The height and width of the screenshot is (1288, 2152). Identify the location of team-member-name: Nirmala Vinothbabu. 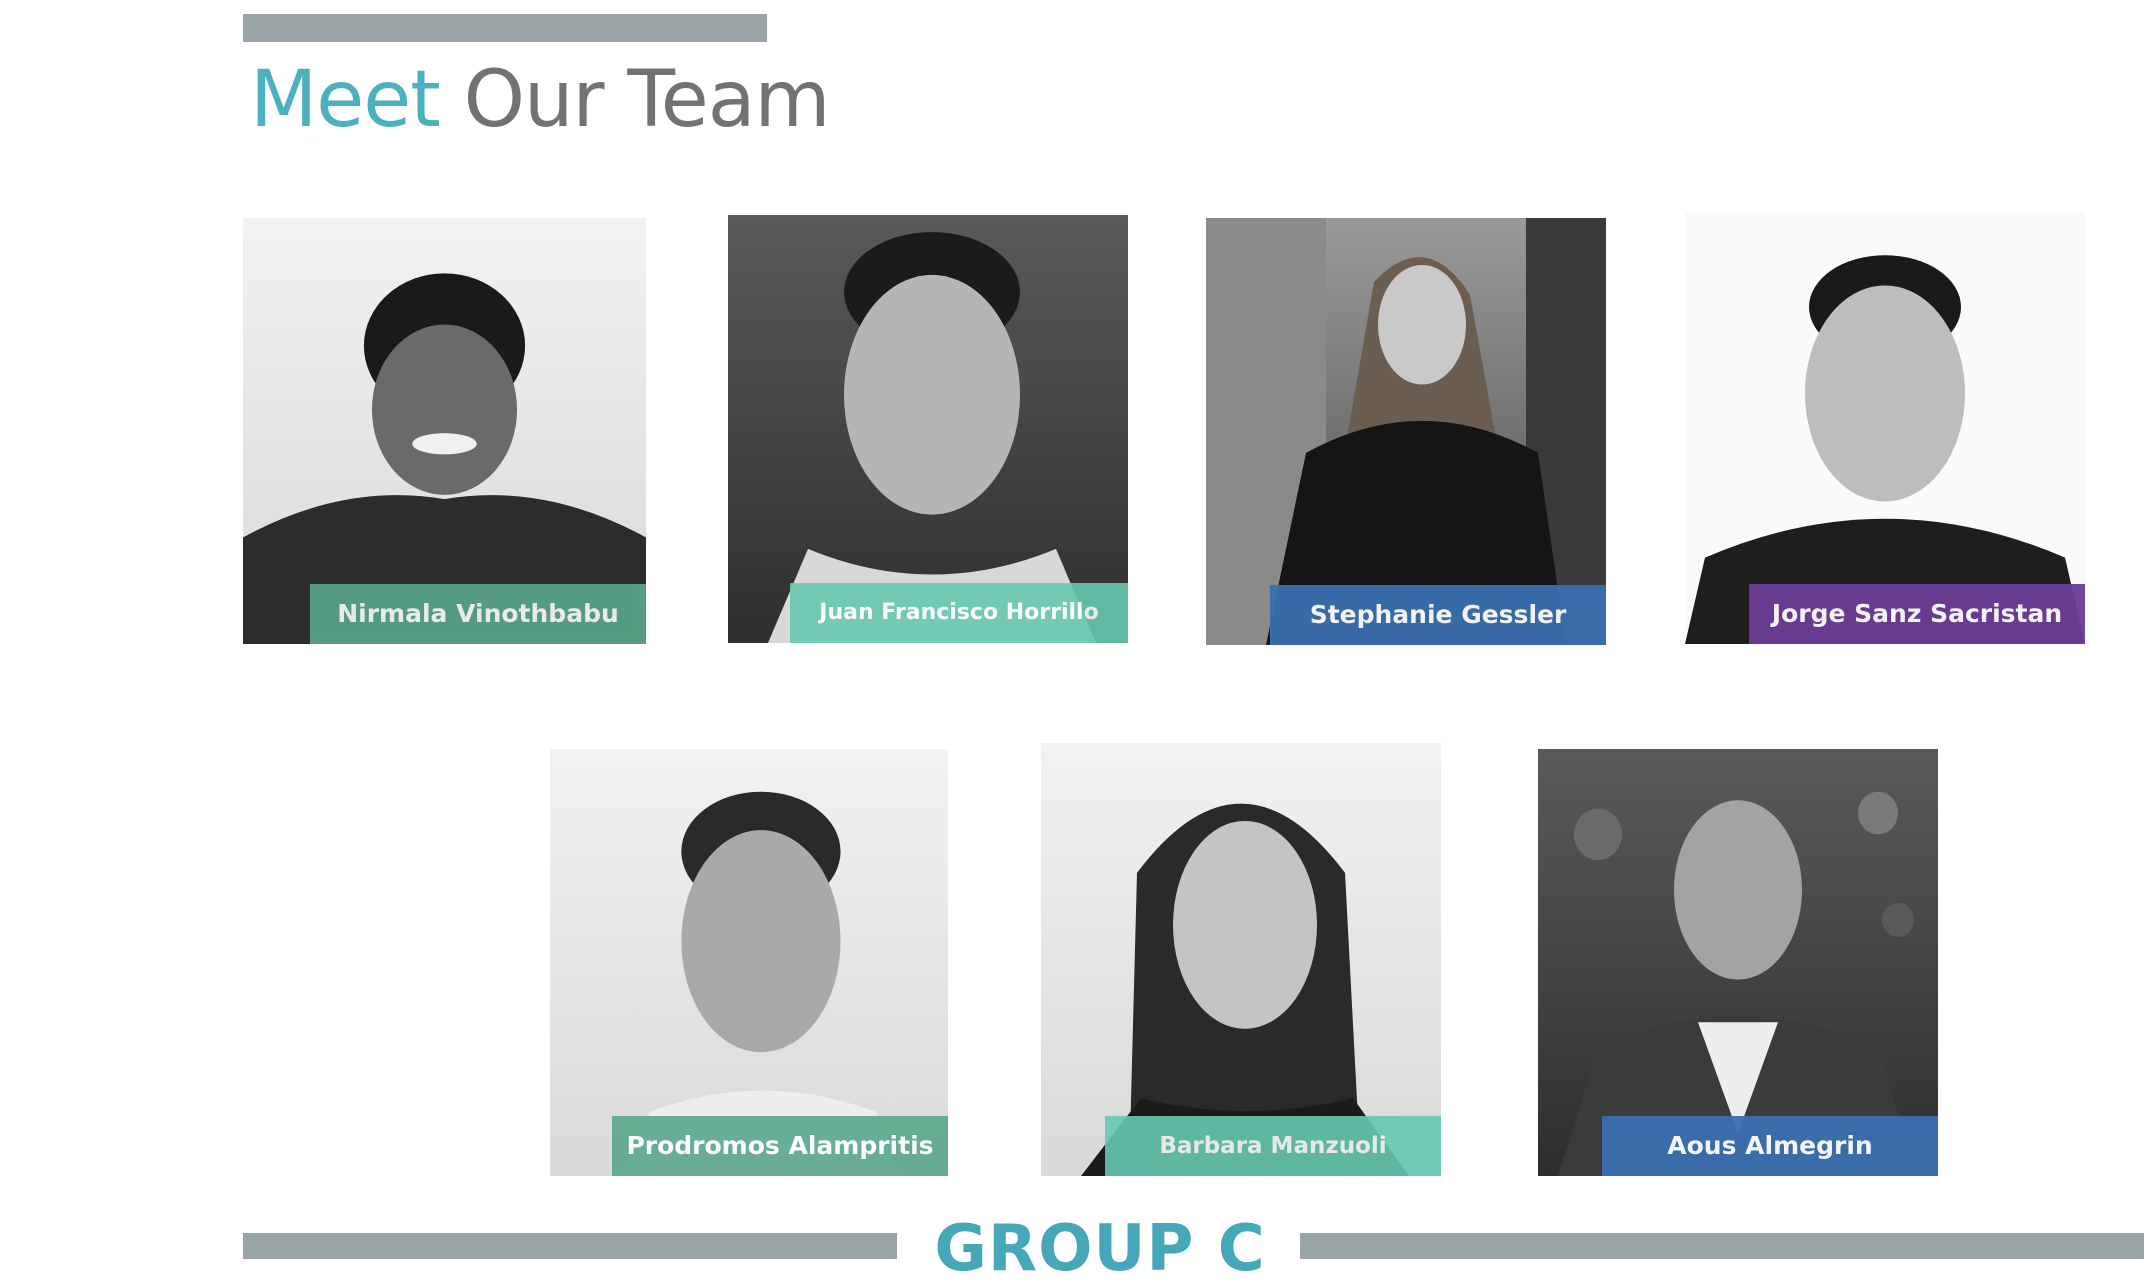
(478, 614).